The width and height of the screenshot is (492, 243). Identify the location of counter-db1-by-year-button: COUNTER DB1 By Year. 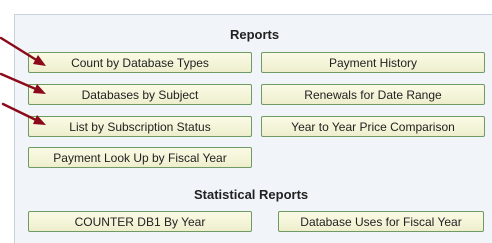
(140, 221).